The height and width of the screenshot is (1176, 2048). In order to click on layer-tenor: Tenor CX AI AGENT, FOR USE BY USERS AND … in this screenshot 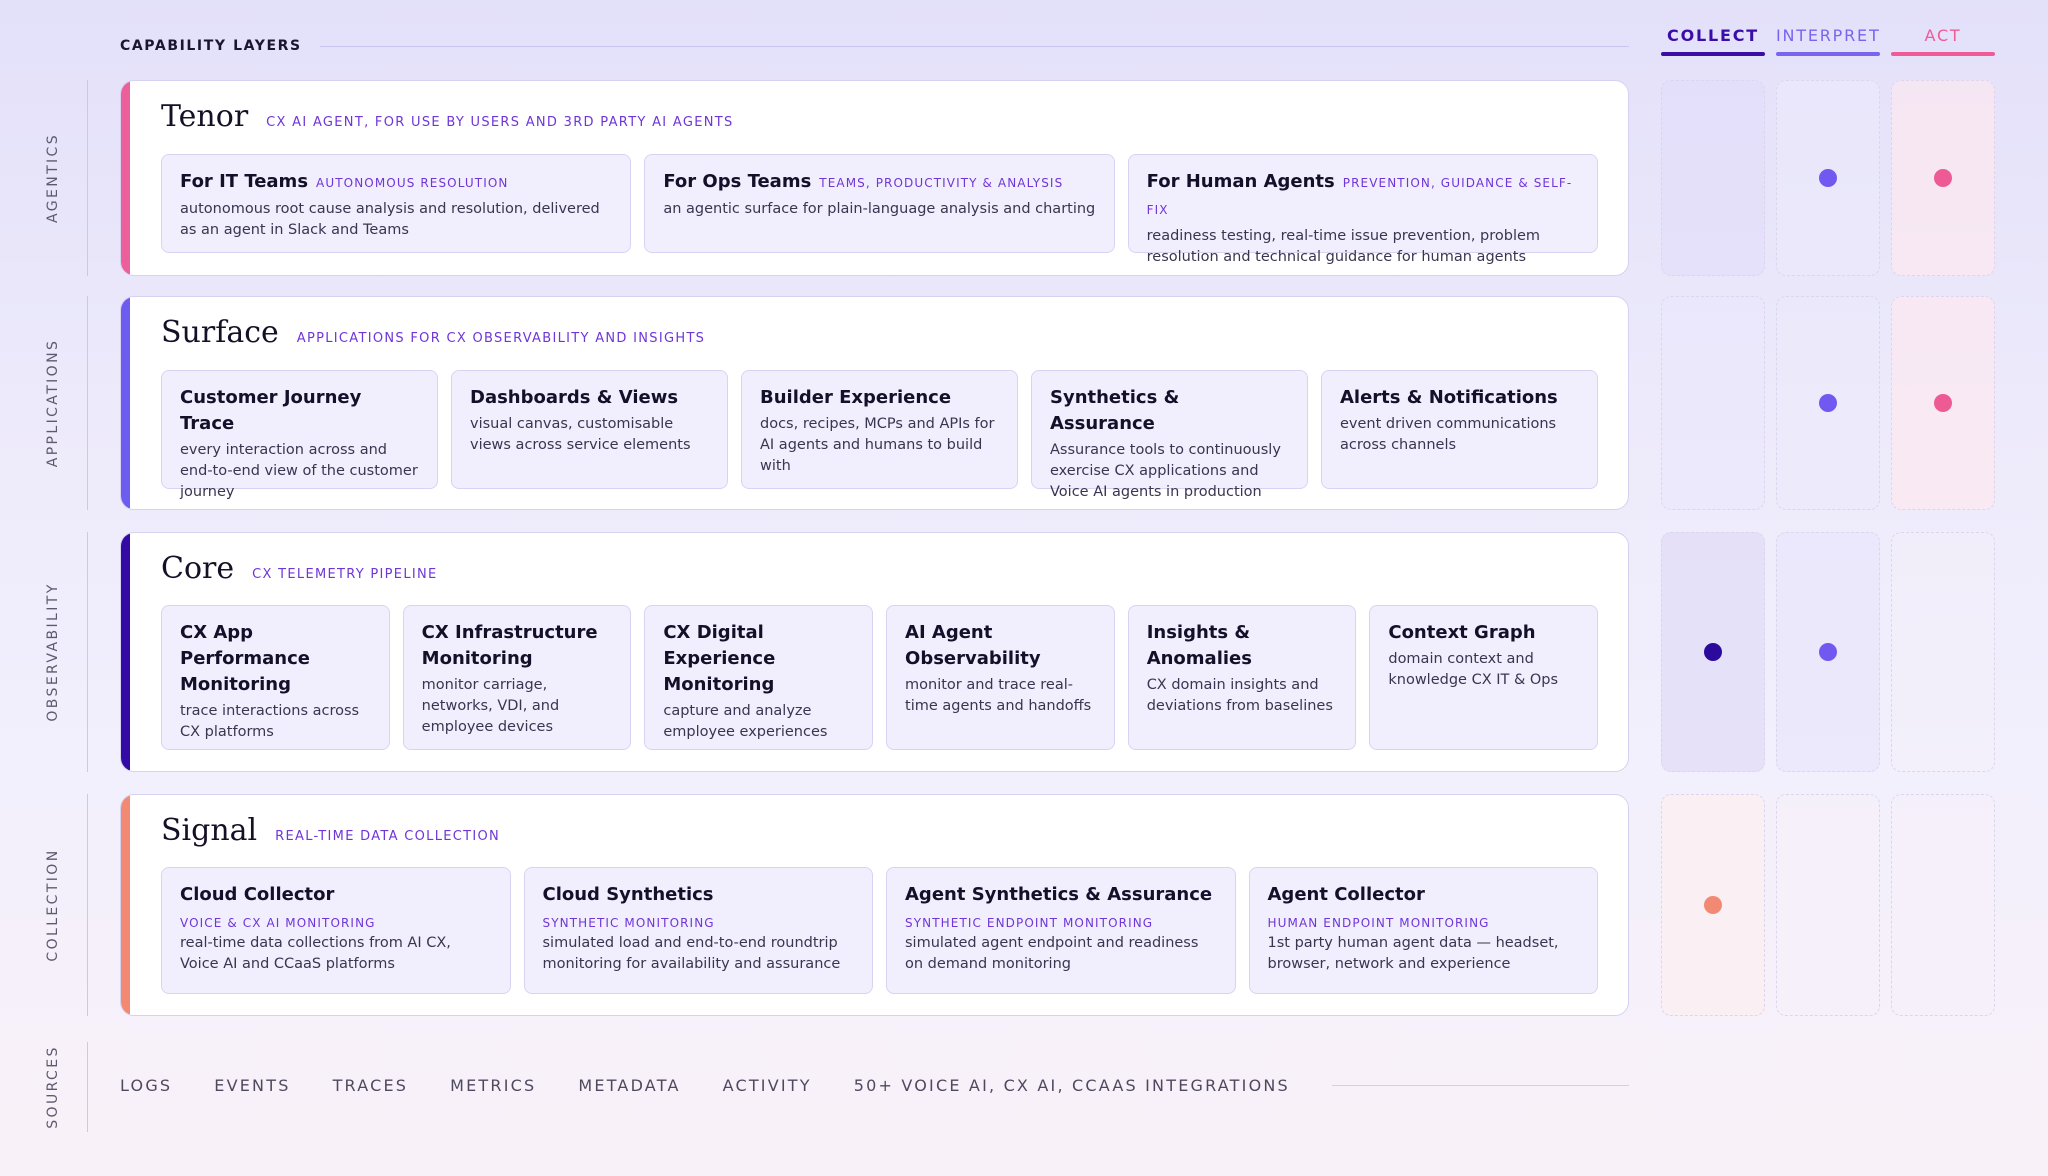, I will do `click(874, 178)`.